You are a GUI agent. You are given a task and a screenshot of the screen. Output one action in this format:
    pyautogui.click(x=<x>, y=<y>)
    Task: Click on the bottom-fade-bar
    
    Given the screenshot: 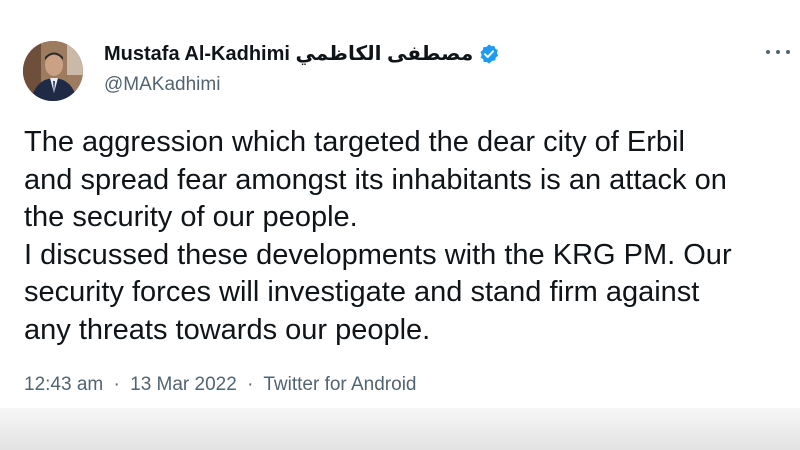 What is the action you would take?
    pyautogui.click(x=400, y=429)
    